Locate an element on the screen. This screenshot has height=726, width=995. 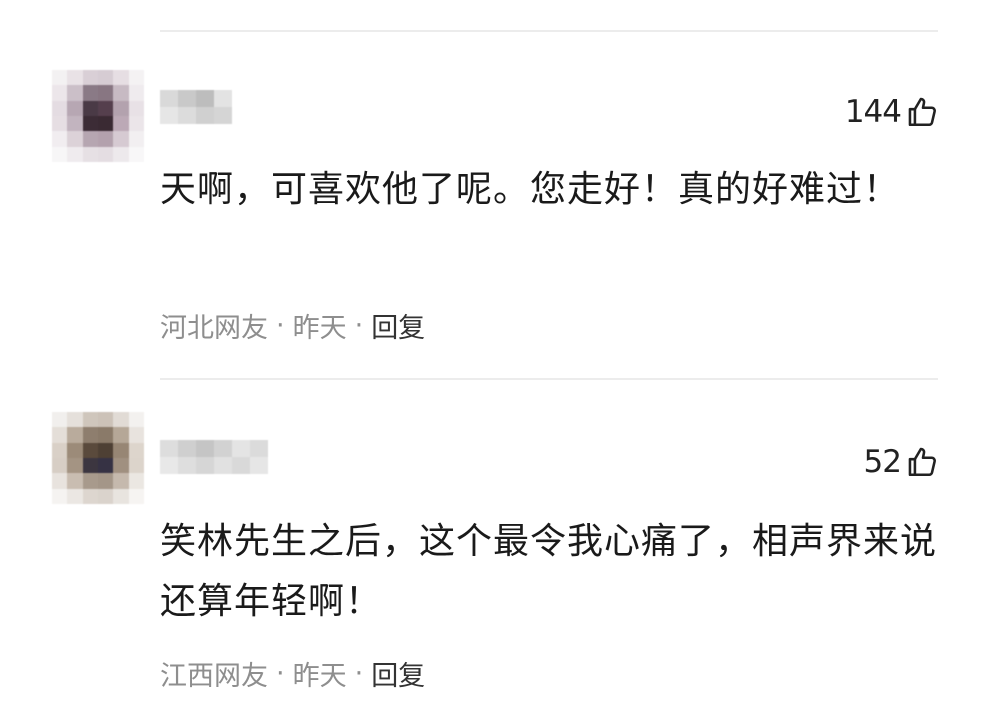
like-button: 144 is located at coordinates (892, 112).